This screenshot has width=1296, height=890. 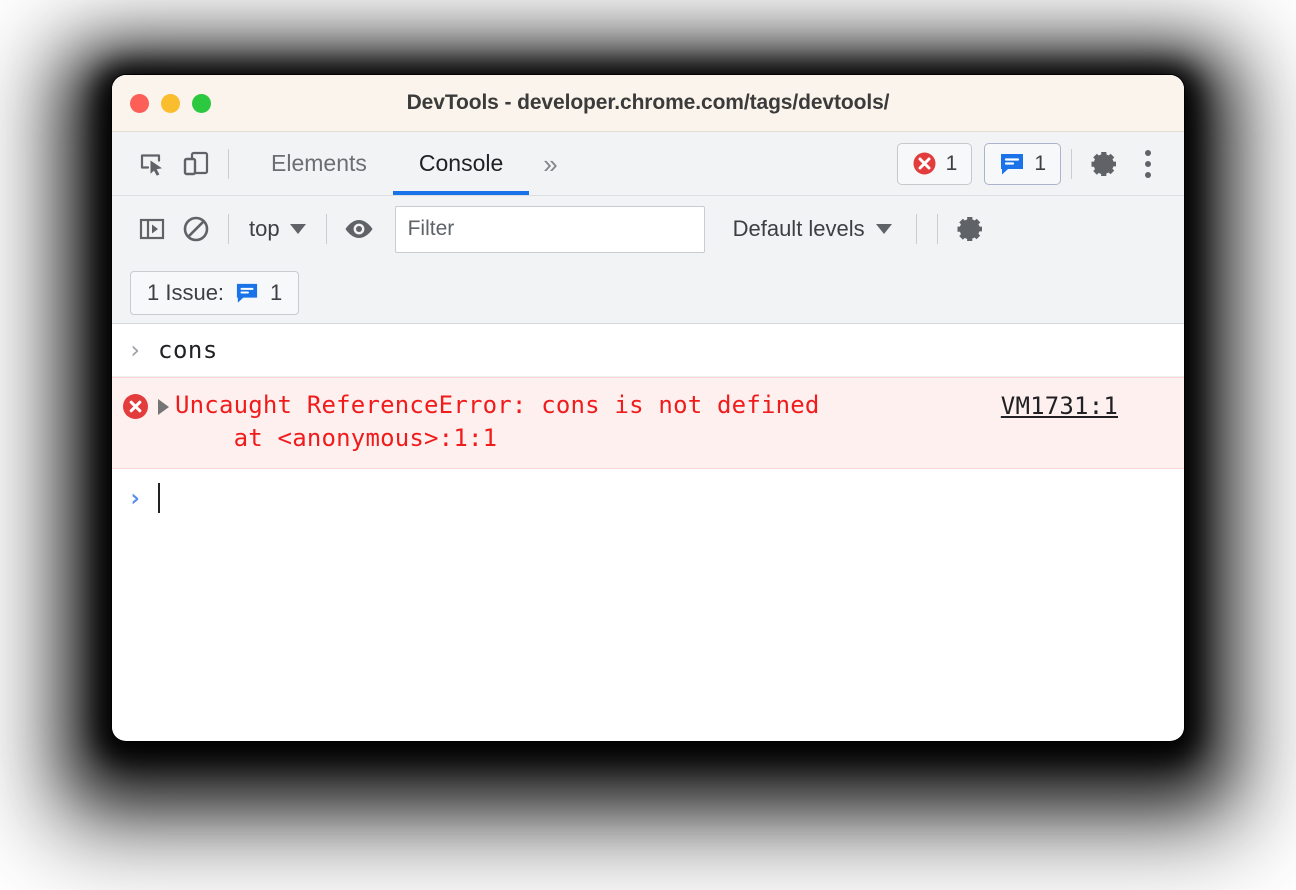 I want to click on tab-elements-label: Elements, so click(x=319, y=163).